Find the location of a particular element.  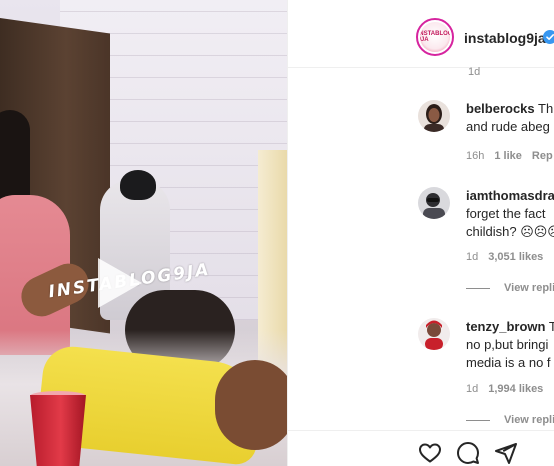

comment-username: iamthomasdrab is located at coordinates (510, 195).